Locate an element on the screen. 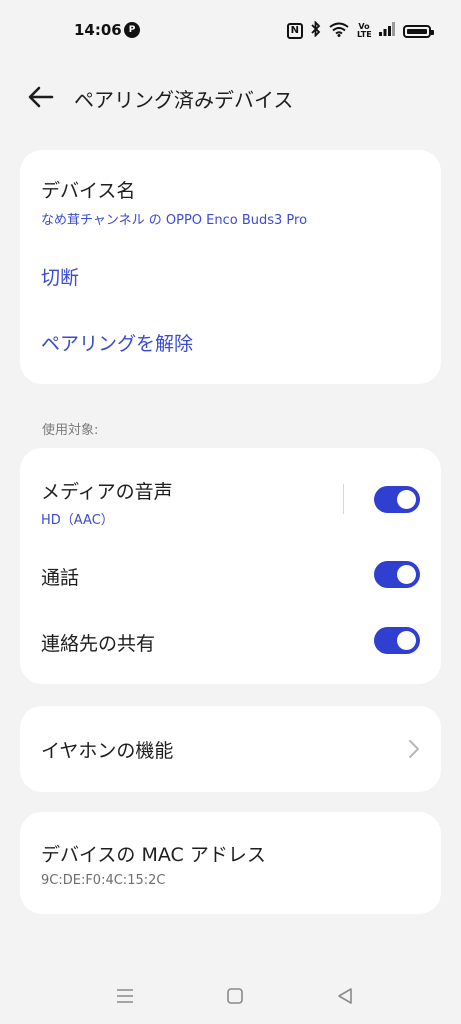 The height and width of the screenshot is (1024, 461). home-square-icon is located at coordinates (235, 996).